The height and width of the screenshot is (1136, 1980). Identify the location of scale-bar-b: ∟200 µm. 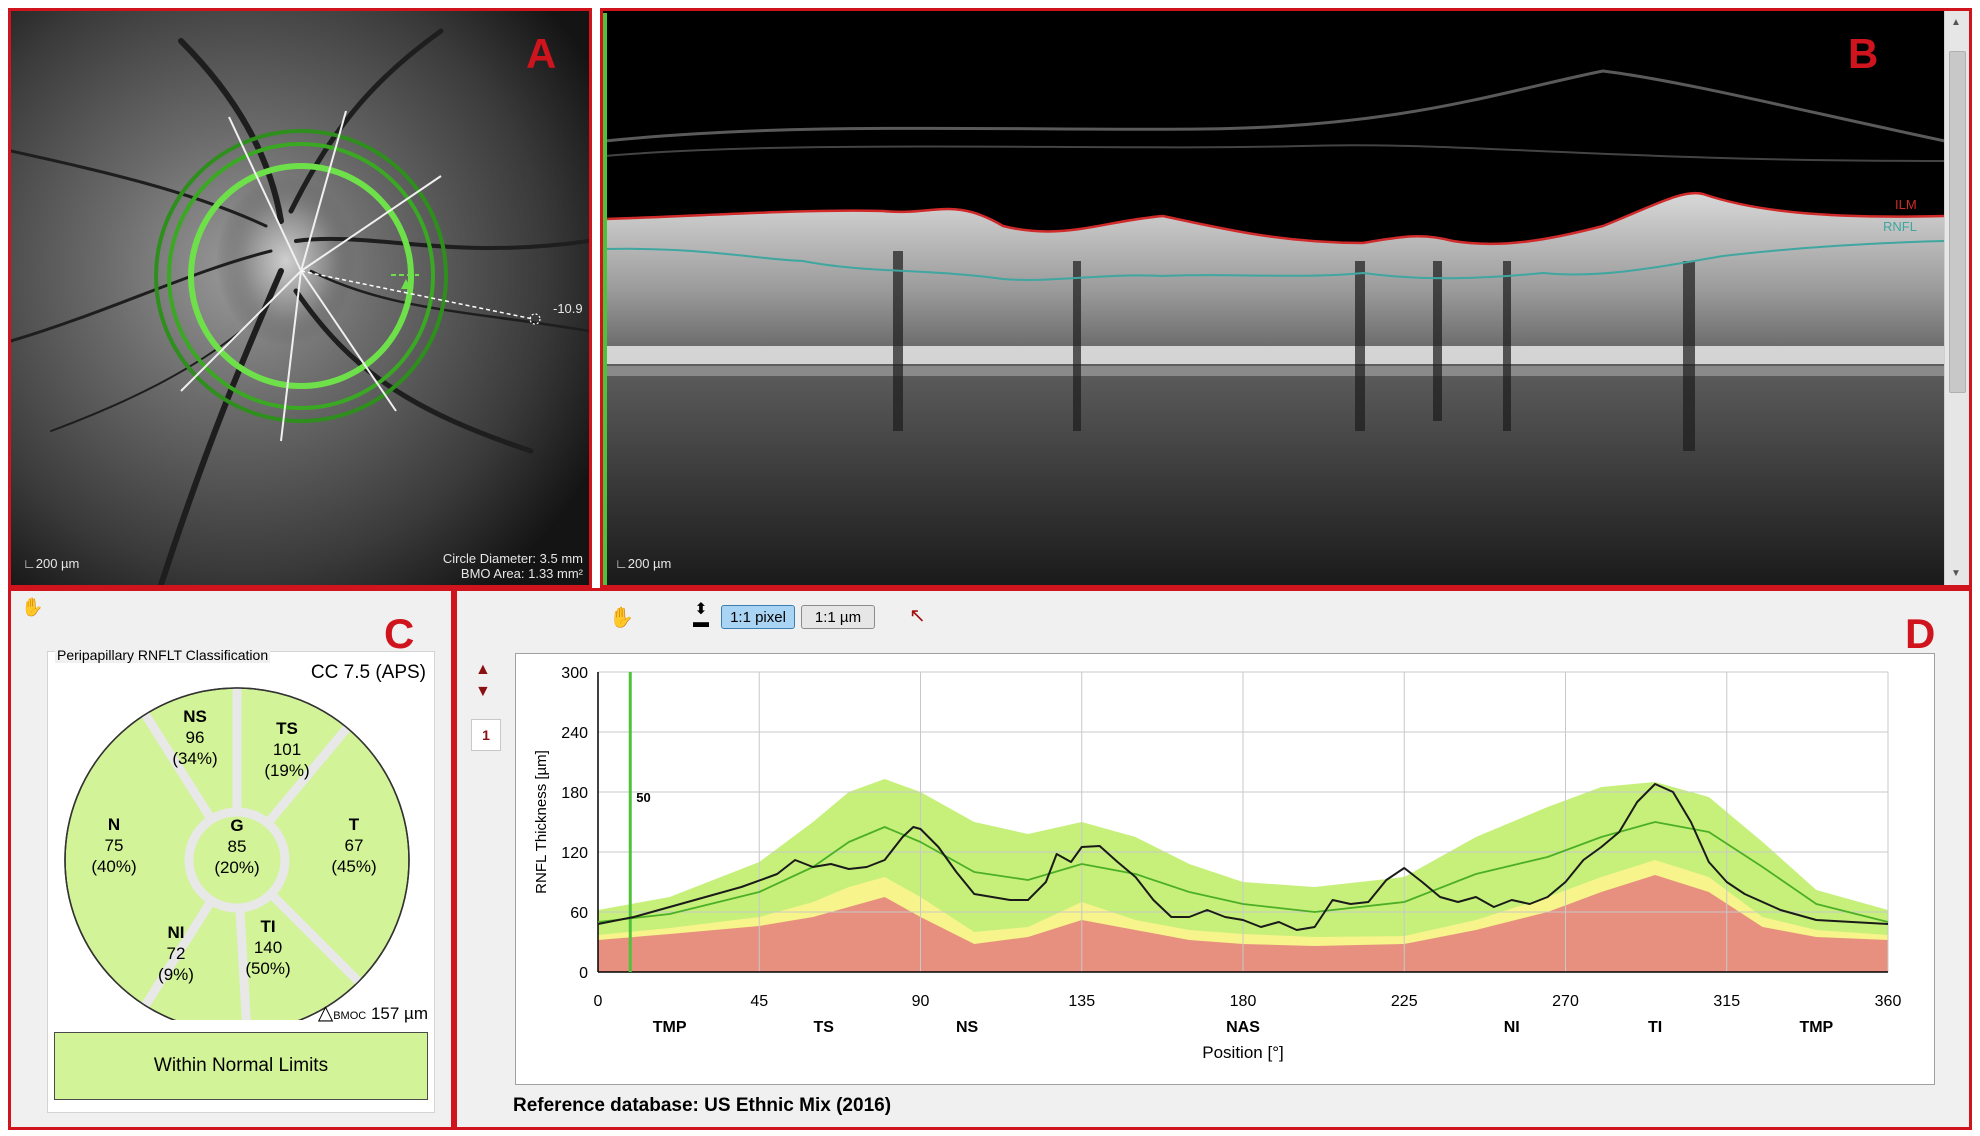
(643, 563).